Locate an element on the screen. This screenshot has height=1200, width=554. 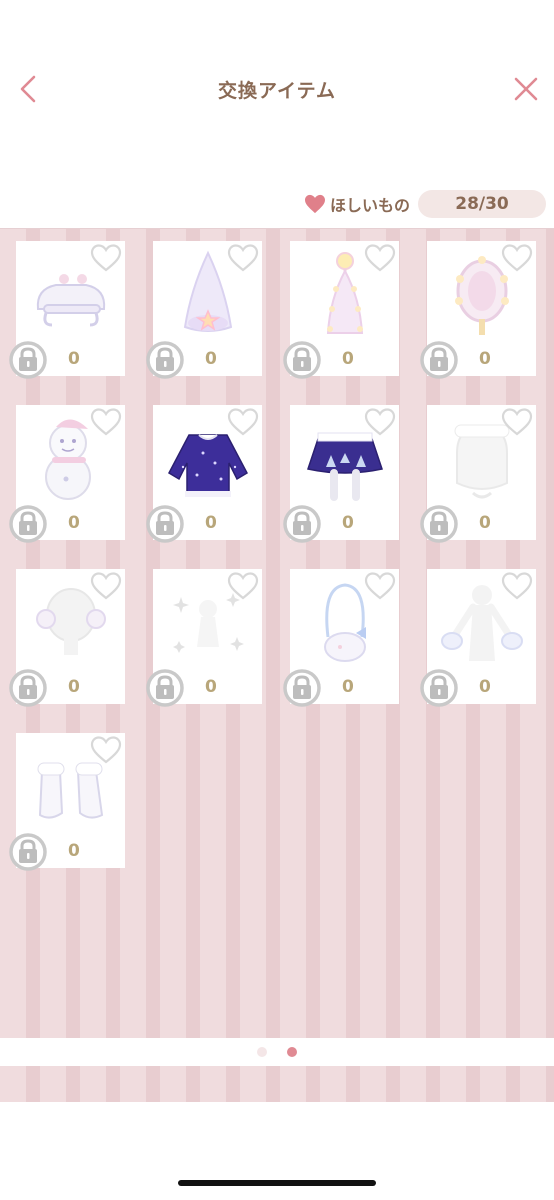
item-card-snowman: 0 is located at coordinates (67, 474).